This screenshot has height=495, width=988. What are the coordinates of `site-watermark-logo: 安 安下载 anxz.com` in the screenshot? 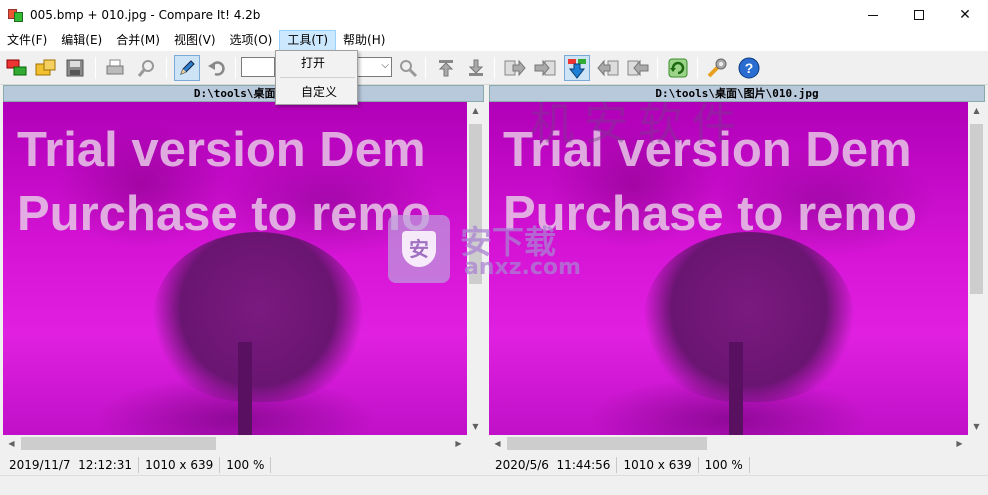 It's located at (493, 250).